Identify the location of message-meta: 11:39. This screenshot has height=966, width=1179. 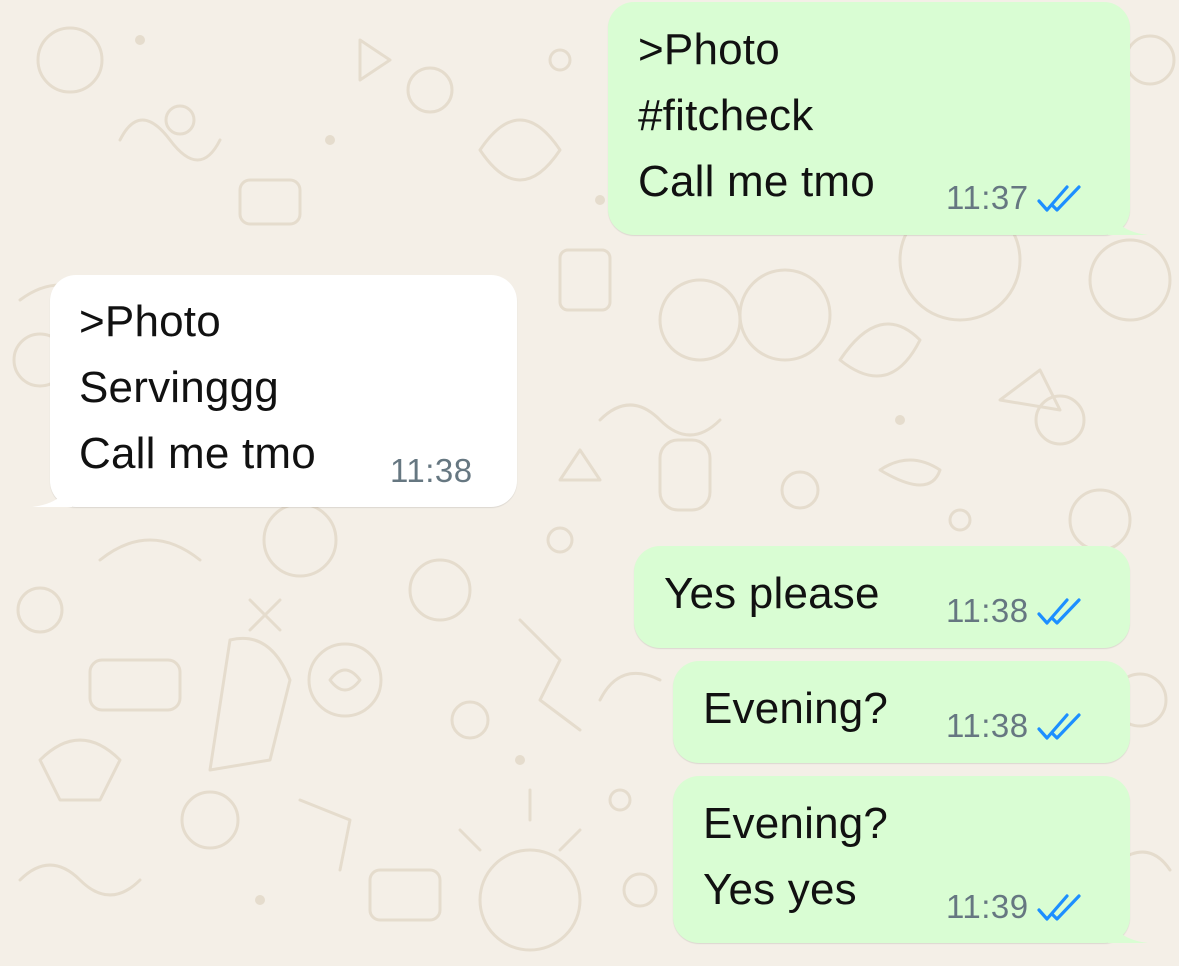
(1014, 907).